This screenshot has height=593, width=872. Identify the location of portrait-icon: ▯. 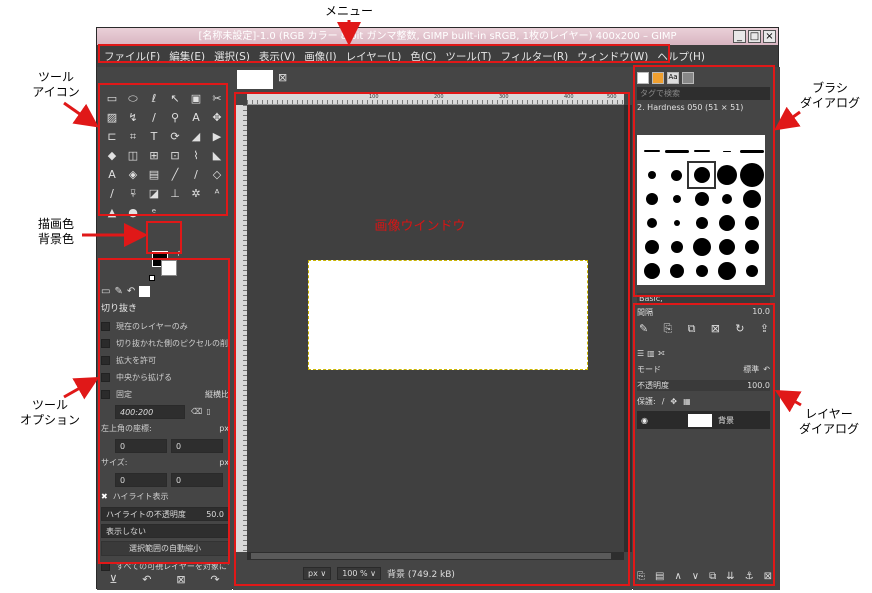
(208, 411).